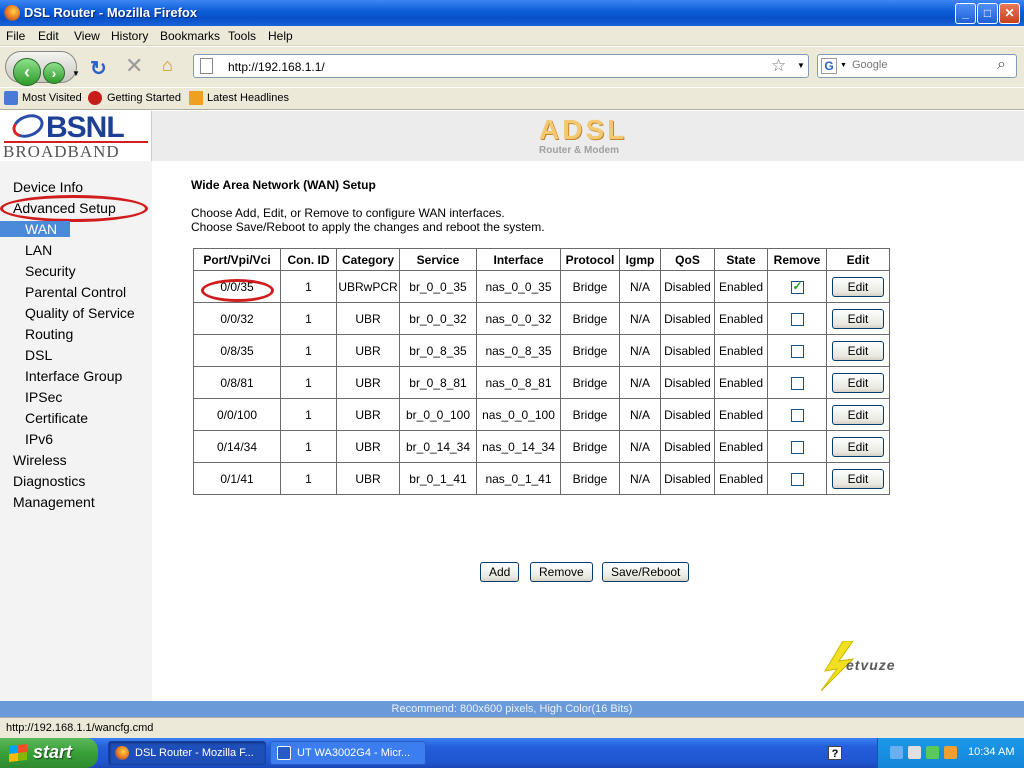 This screenshot has width=1024, height=768. Describe the element at coordinates (829, 66) in the screenshot. I see `google-icon: G` at that location.